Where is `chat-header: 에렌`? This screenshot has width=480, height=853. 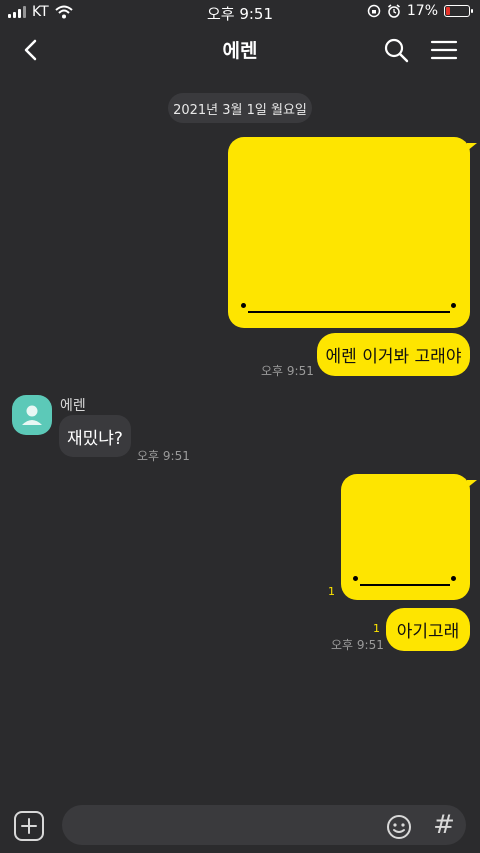
chat-header: 에렌 is located at coordinates (240, 50).